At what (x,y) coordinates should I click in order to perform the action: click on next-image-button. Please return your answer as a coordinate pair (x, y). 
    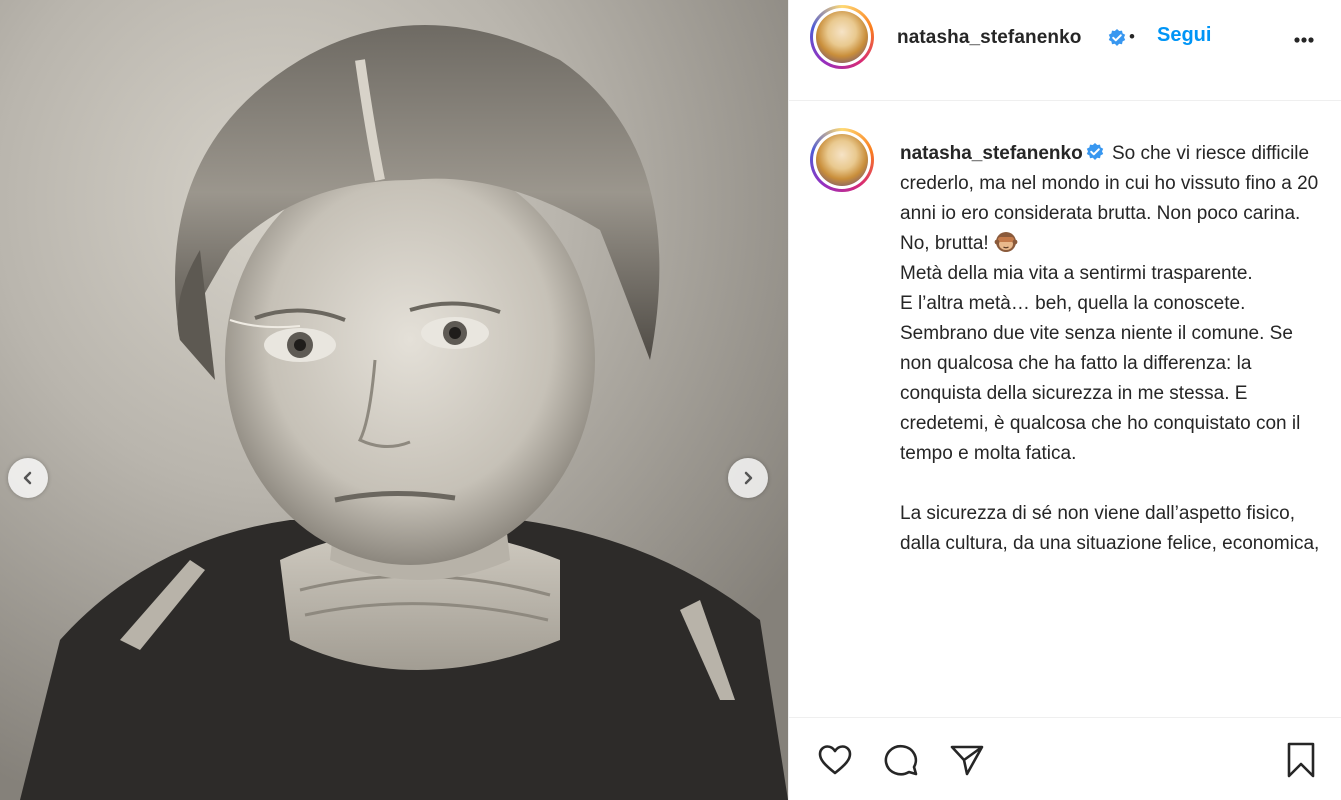
    Looking at the image, I should click on (748, 478).